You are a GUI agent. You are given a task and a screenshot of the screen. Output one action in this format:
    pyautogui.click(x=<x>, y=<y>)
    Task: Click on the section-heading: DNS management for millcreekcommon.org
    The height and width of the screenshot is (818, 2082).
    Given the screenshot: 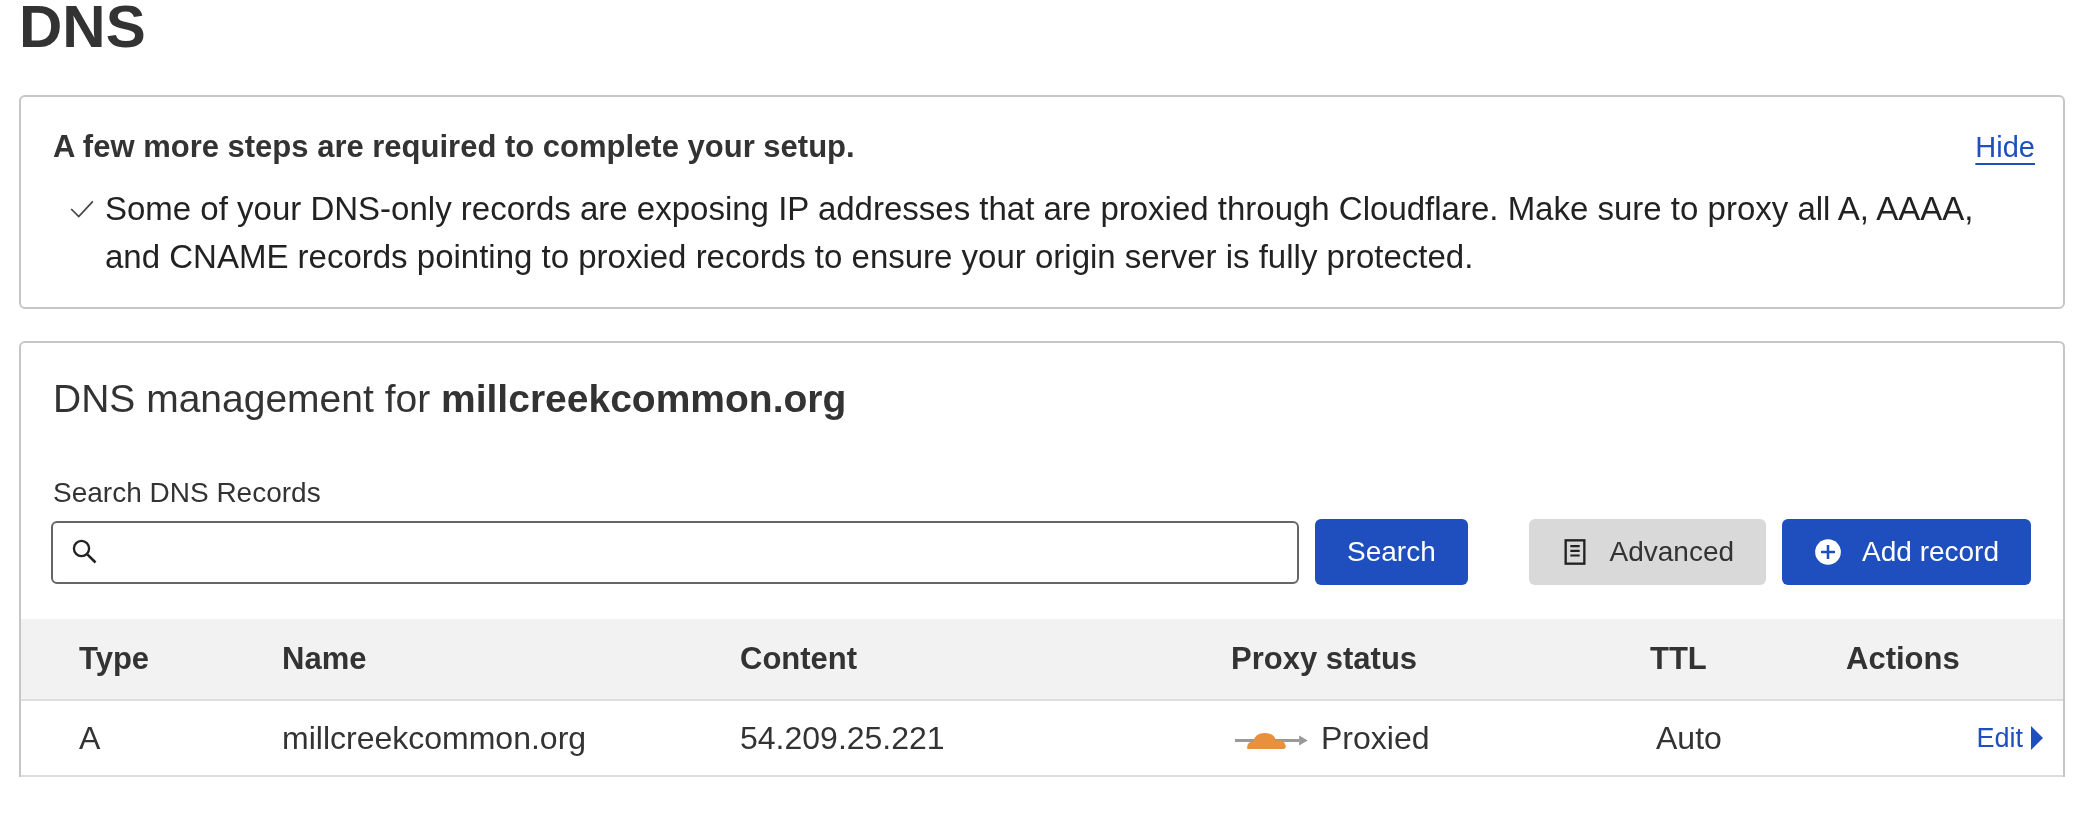 What is the action you would take?
    pyautogui.click(x=450, y=399)
    